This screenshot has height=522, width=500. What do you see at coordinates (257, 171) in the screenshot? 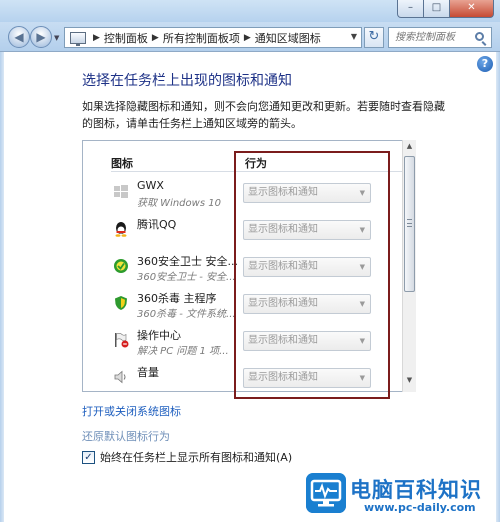
I see `header-divider` at bounding box center [257, 171].